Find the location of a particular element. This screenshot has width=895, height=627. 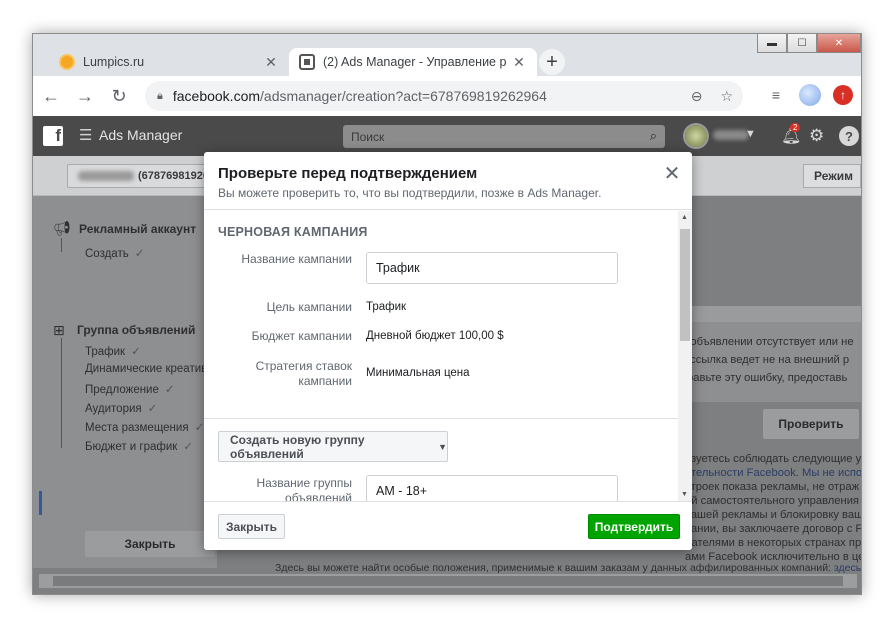

create-adset-dropdown: Создать новую группу объявлений ▼ is located at coordinates (333, 446).